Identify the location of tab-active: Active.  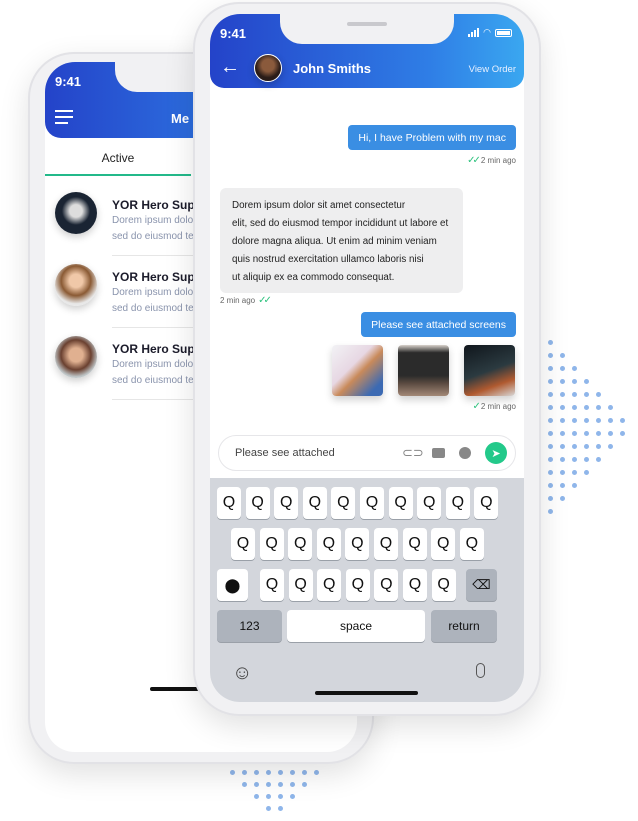
(118, 159).